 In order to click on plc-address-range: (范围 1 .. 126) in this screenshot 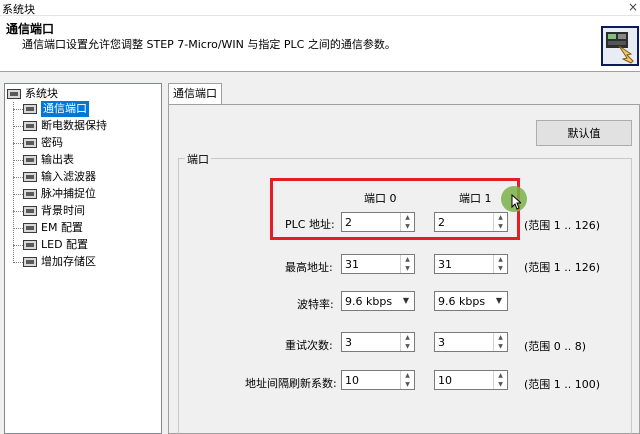, I will do `click(562, 225)`.